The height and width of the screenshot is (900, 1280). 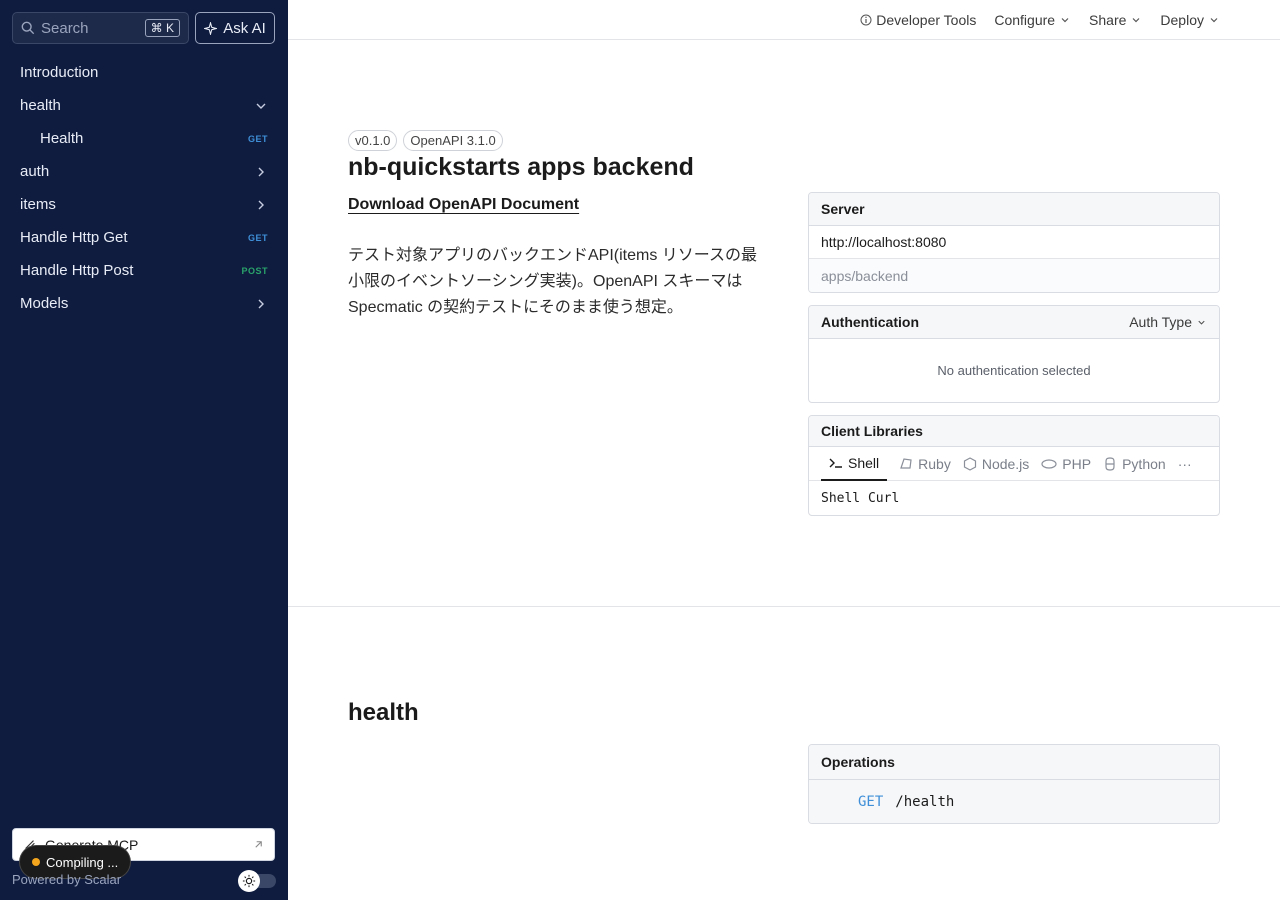 I want to click on openapi-version-badge: OpenAPI 3.1.0, so click(x=453, y=140).